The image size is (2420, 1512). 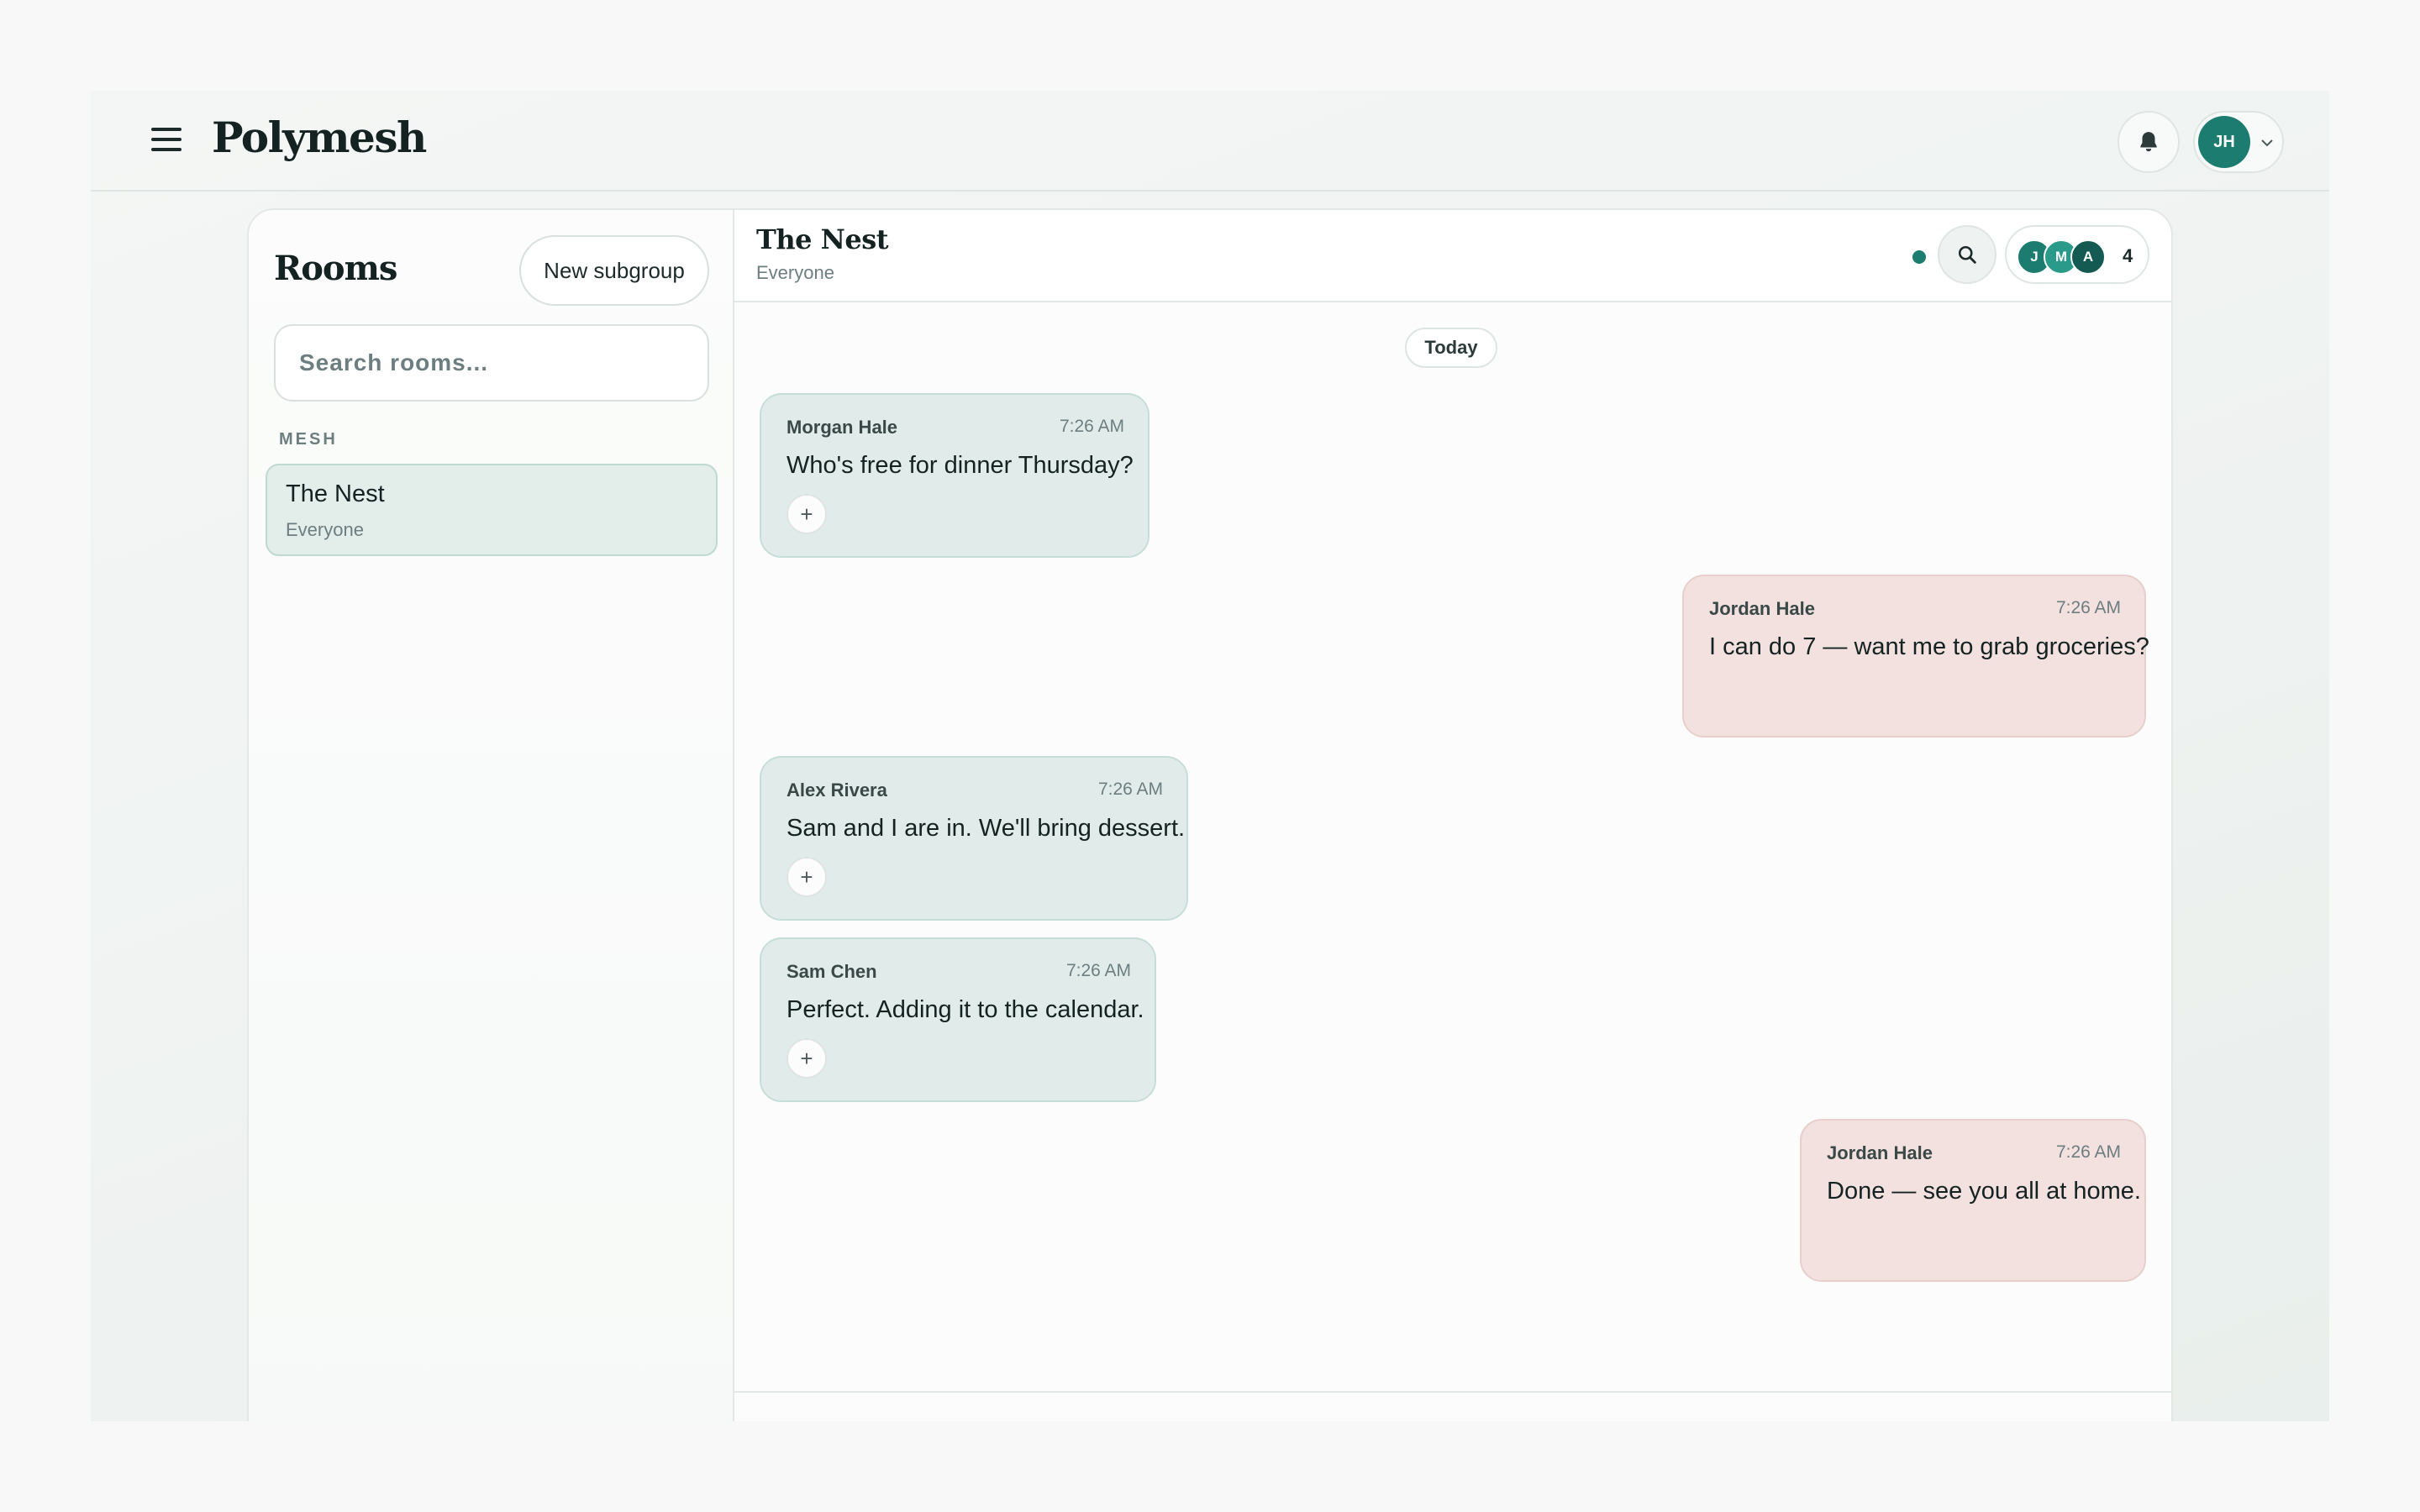 I want to click on message-author: Morgan Hale, so click(x=842, y=427).